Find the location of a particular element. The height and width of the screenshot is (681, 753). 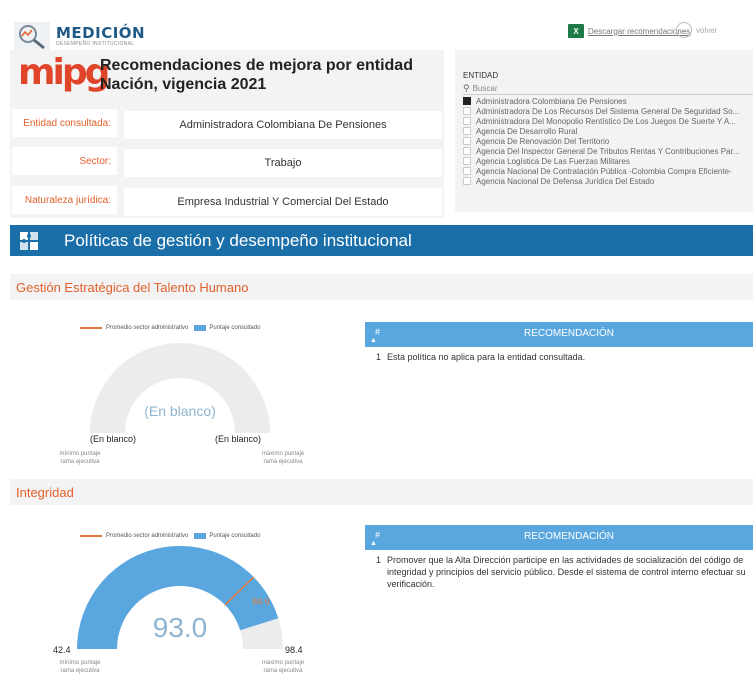

entity-option: Agencia De Desarrollo Rural is located at coordinates (608, 131).